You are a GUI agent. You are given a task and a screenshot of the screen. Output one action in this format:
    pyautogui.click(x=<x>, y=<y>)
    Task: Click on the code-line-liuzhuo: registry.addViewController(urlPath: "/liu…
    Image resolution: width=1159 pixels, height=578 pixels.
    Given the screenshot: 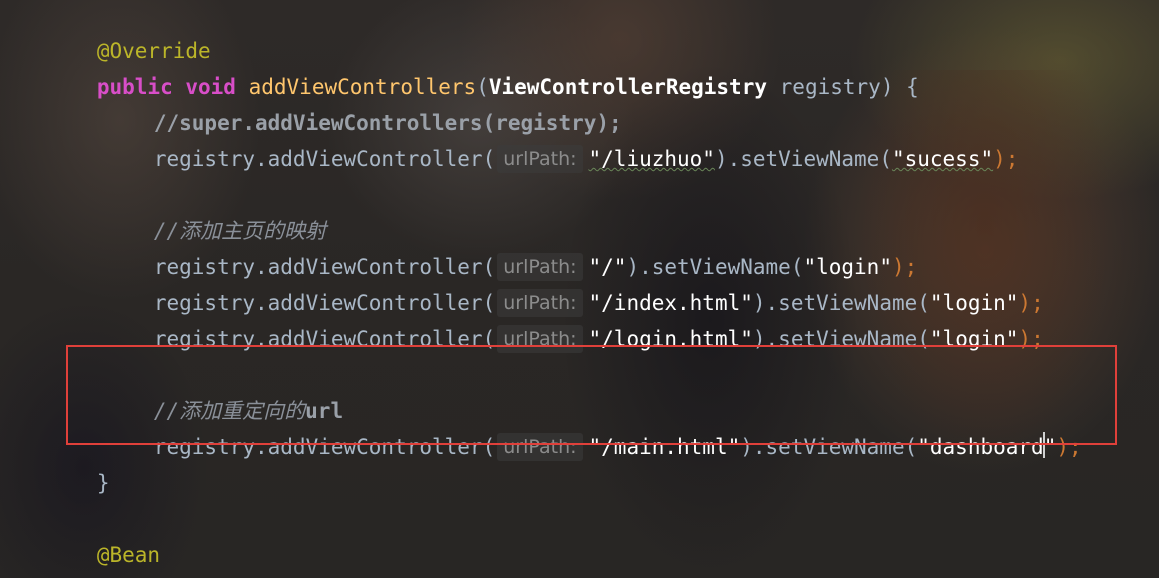 What is the action you would take?
    pyautogui.click(x=519, y=139)
    